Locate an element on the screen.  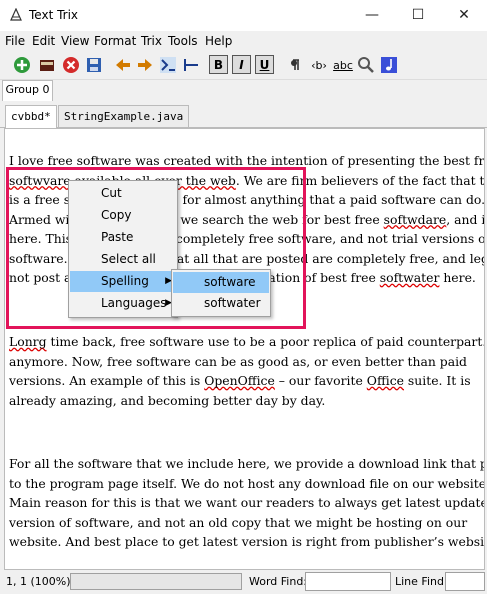
file-tab-strip: cvbbd* StringExample.java is located at coordinates (243, 115).